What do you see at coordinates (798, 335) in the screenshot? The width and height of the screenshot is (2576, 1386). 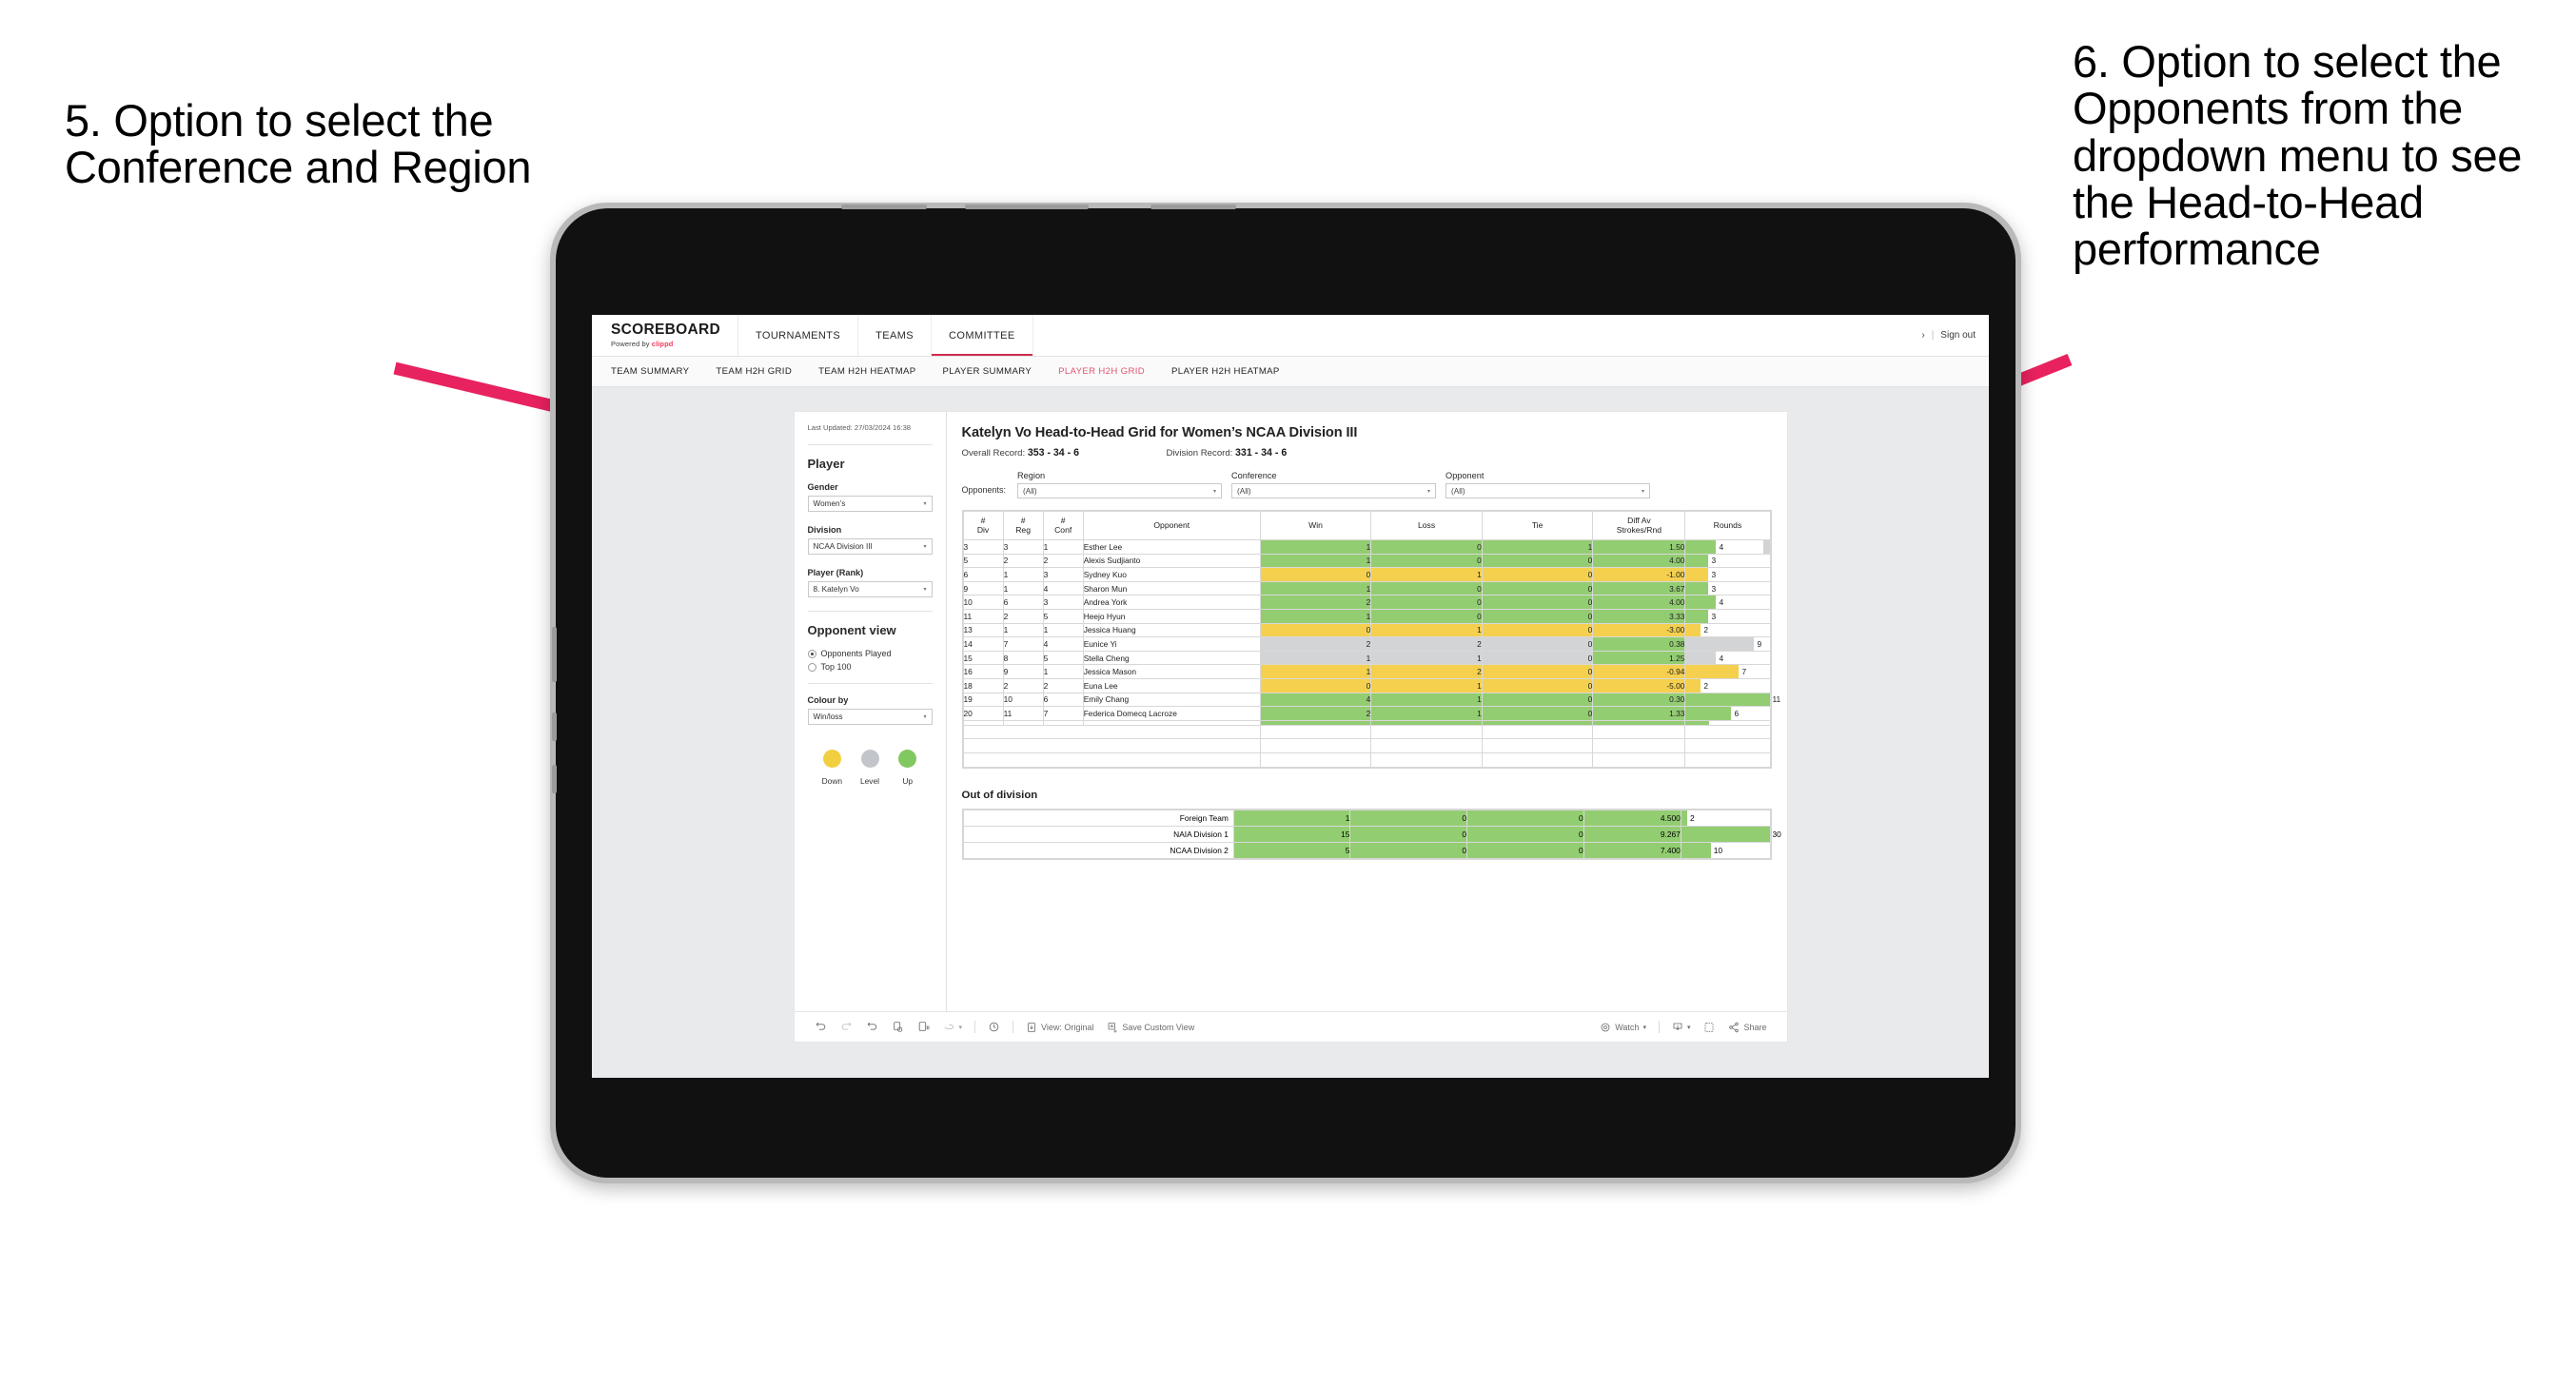 I see `nav-item-tournaments: TOURNAMENTS` at bounding box center [798, 335].